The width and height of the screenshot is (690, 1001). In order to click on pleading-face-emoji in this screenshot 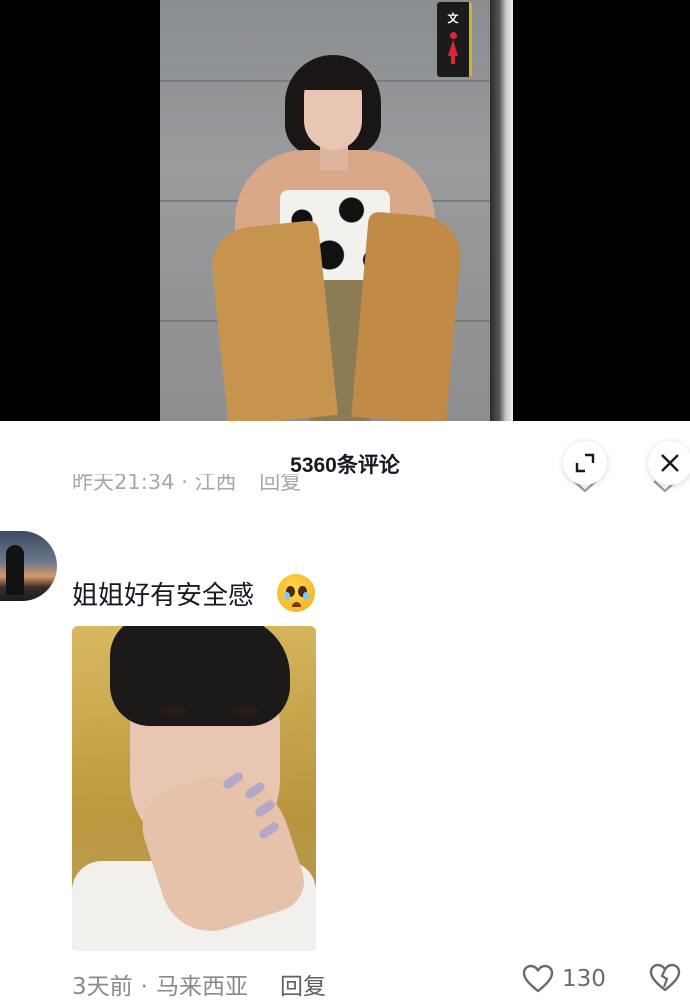, I will do `click(296, 593)`.